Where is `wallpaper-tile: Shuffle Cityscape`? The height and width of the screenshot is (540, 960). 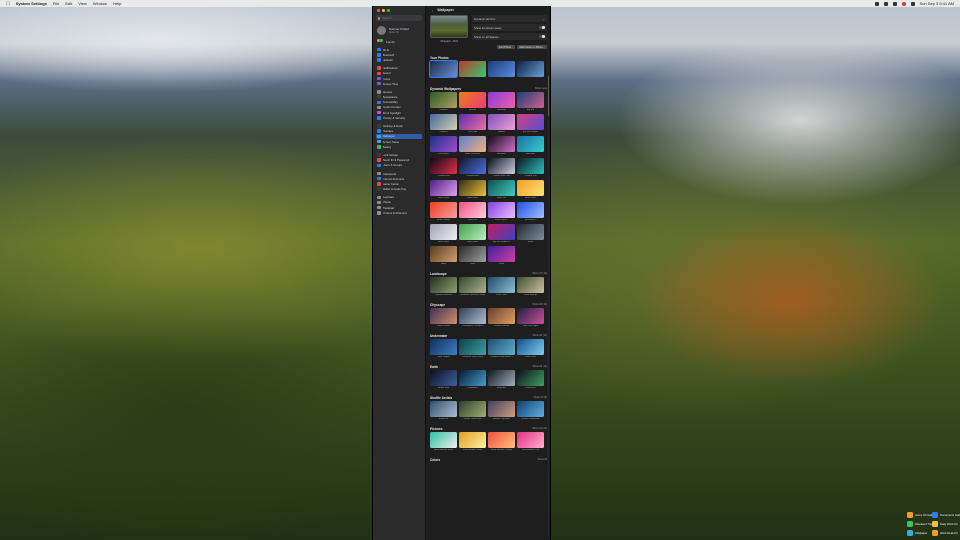 wallpaper-tile: Shuffle Cityscape is located at coordinates (501, 411).